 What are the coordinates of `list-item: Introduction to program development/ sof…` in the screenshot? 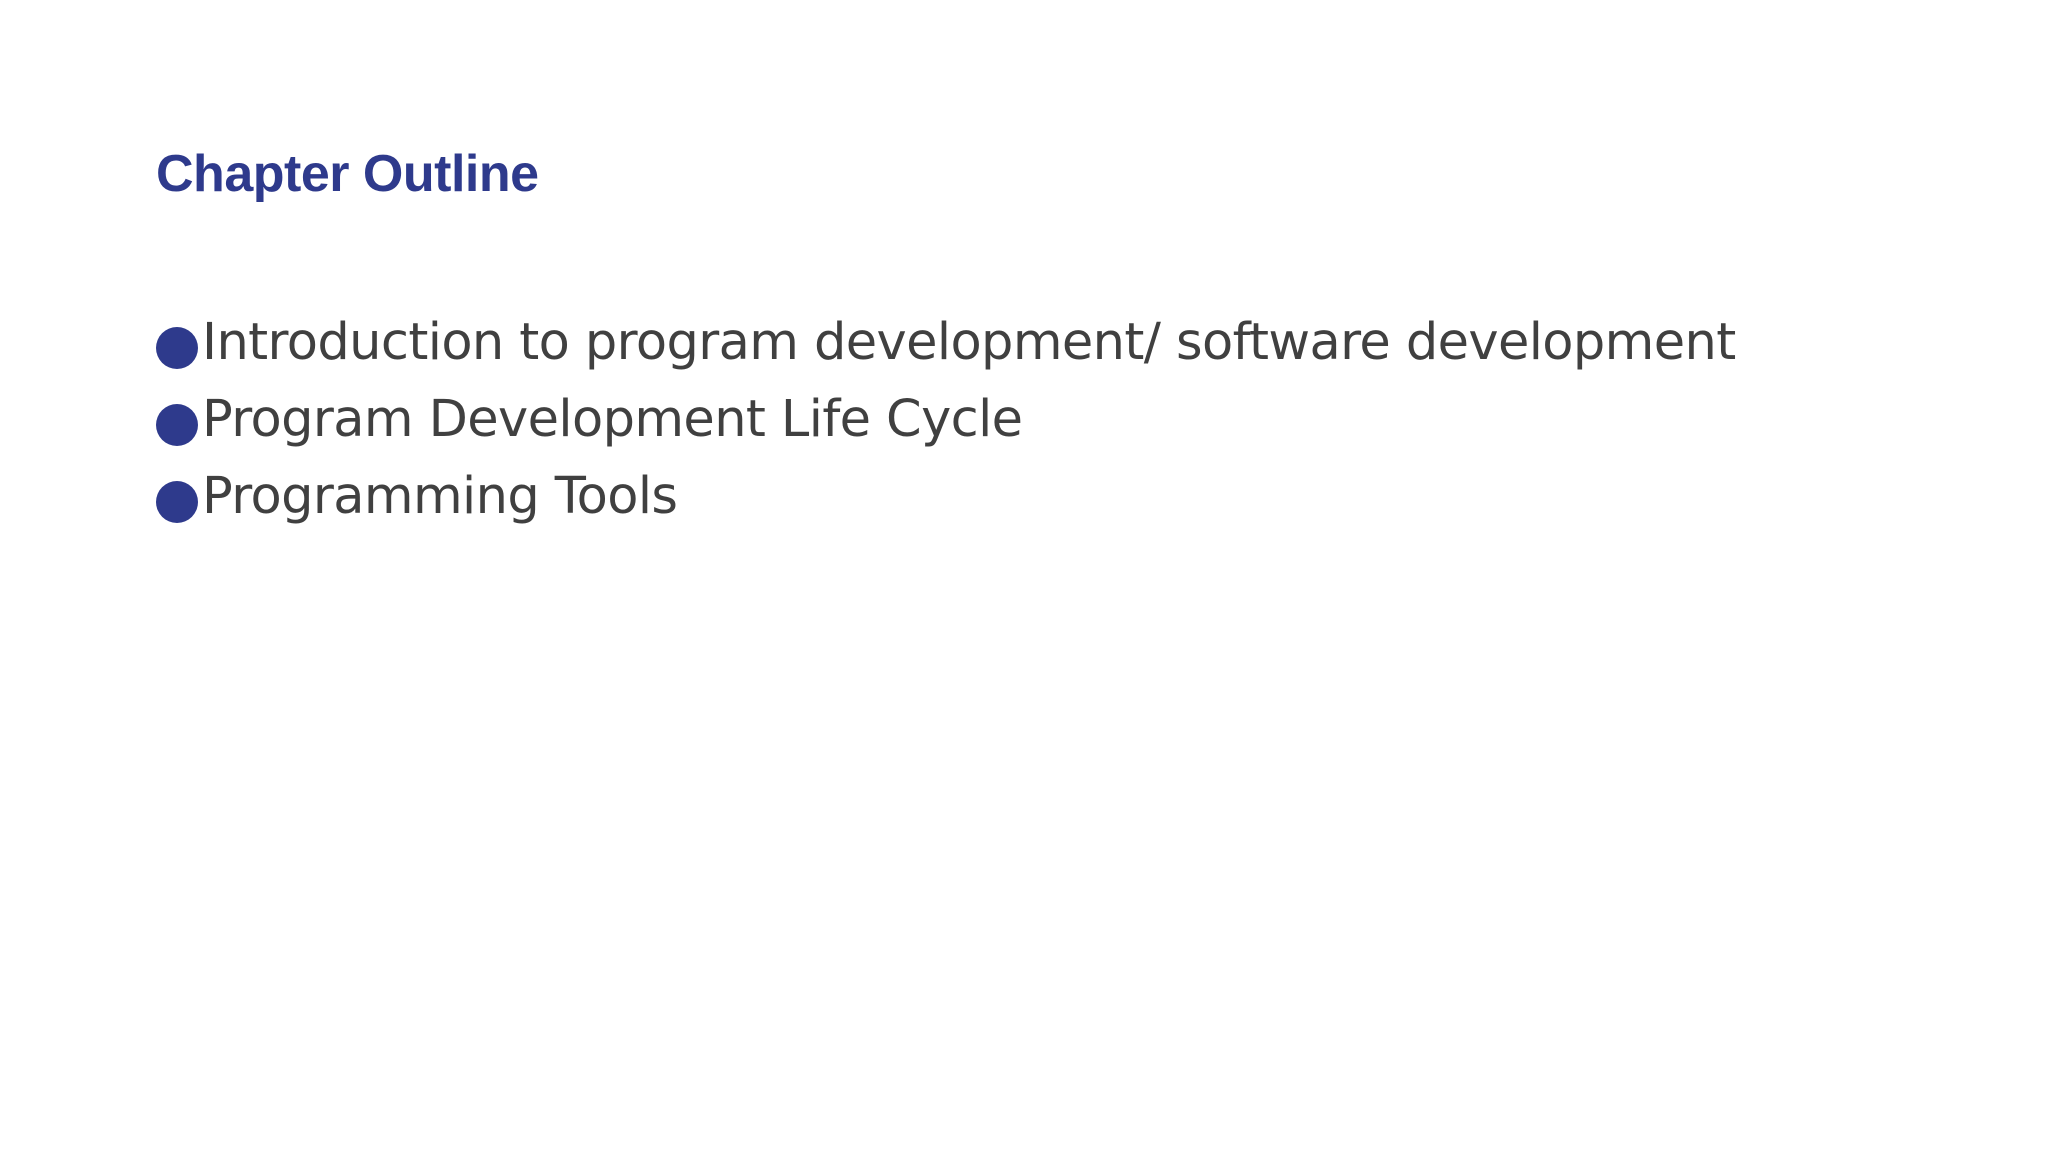 It's located at (946, 342).